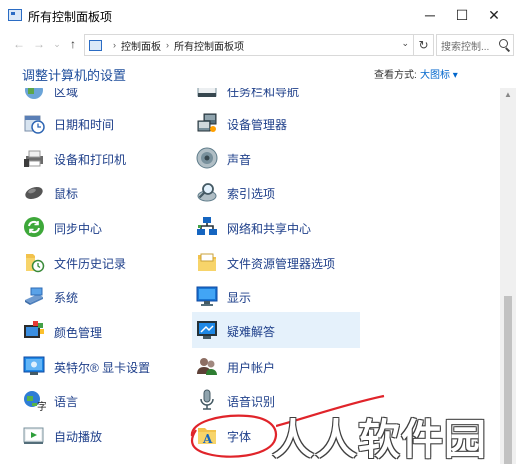 The image size is (521, 464). What do you see at coordinates (277, 192) in the screenshot?
I see `item-indexing: 索引选项` at bounding box center [277, 192].